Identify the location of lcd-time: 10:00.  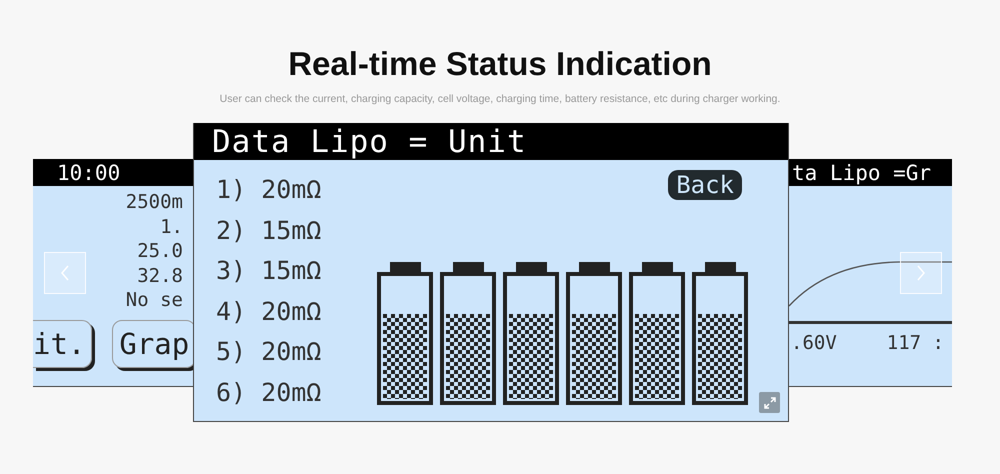
(88, 172).